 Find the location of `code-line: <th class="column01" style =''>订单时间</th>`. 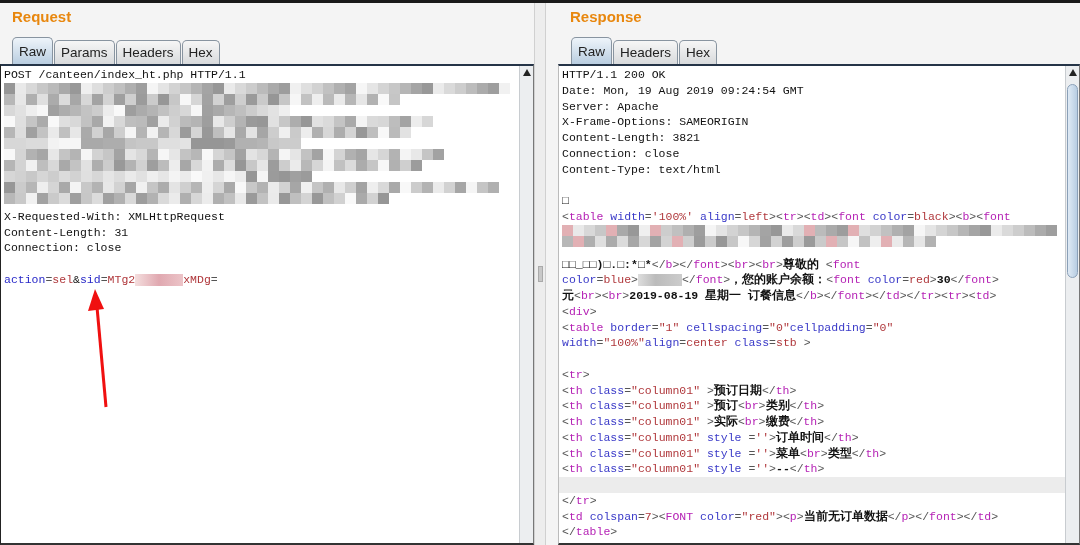

code-line: <th class="column01" style =''>订单时间</th> is located at coordinates (711, 437).